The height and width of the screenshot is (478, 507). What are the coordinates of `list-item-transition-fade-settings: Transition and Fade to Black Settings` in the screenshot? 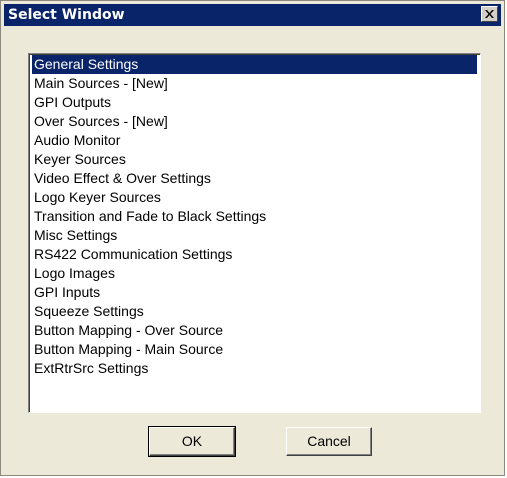 It's located at (254, 216).